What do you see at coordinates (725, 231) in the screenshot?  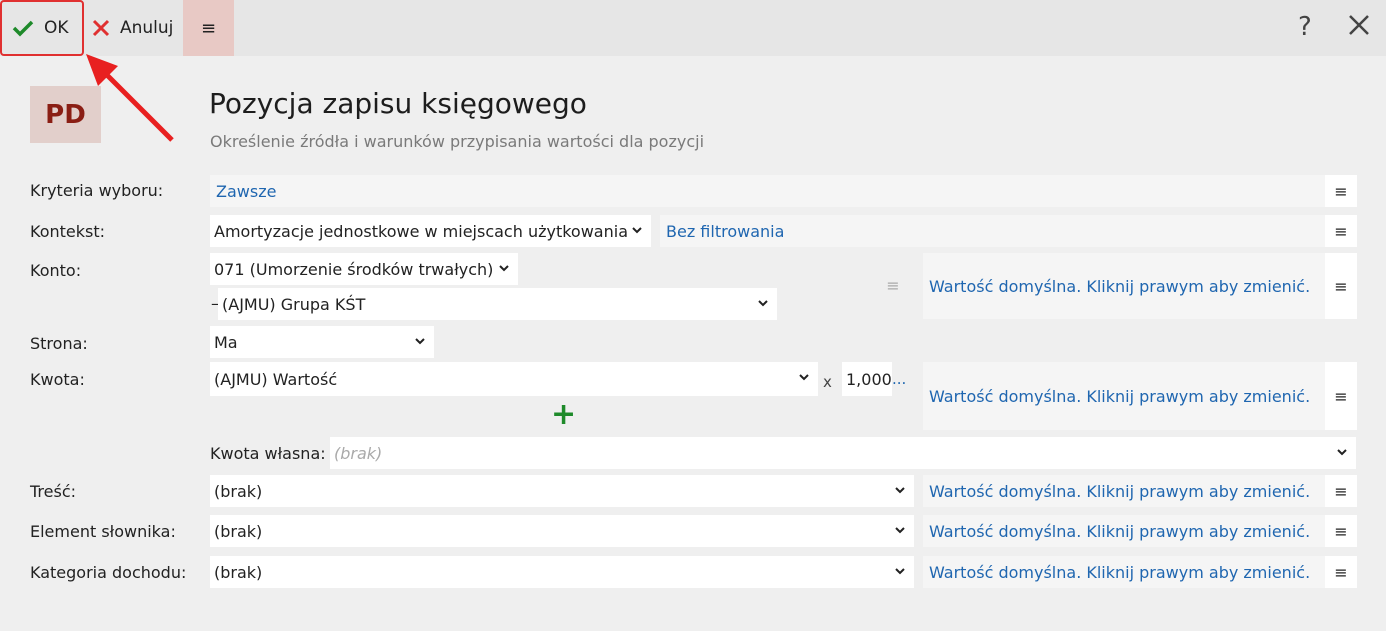 I see `kontekst-filter-value: Bez filtrowania` at bounding box center [725, 231].